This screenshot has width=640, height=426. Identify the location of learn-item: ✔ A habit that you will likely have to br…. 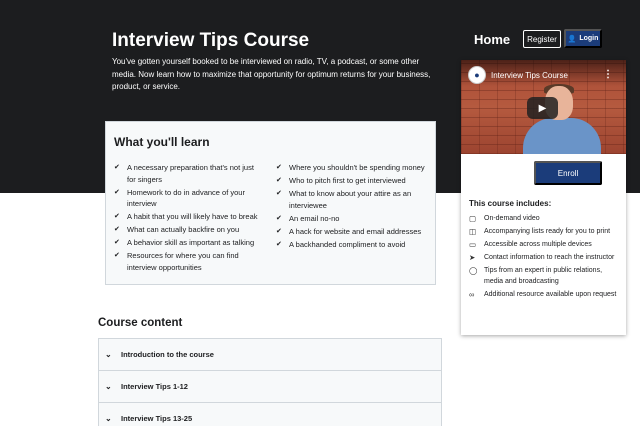
(186, 216).